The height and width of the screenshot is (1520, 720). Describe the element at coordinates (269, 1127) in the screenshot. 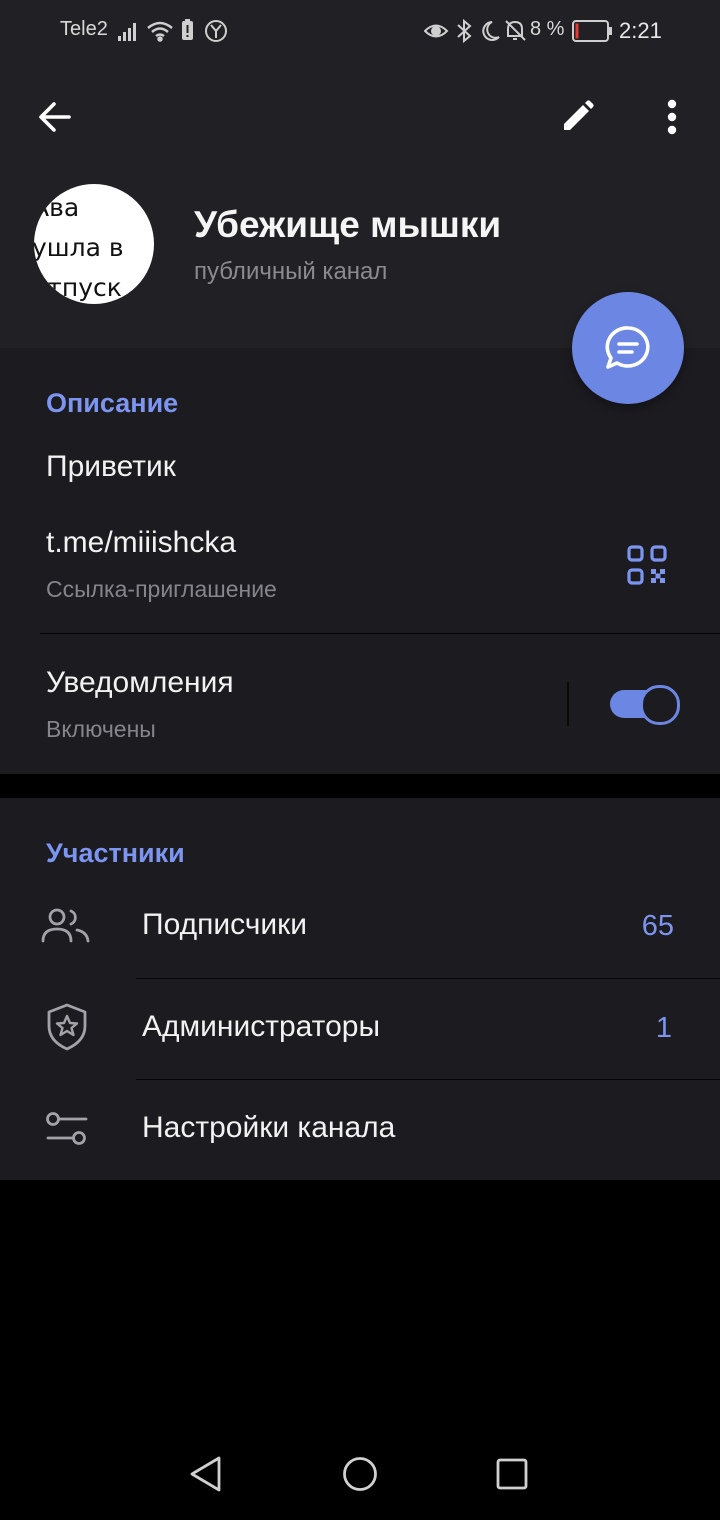

I see `channel-settings-label: Настройки канала` at that location.